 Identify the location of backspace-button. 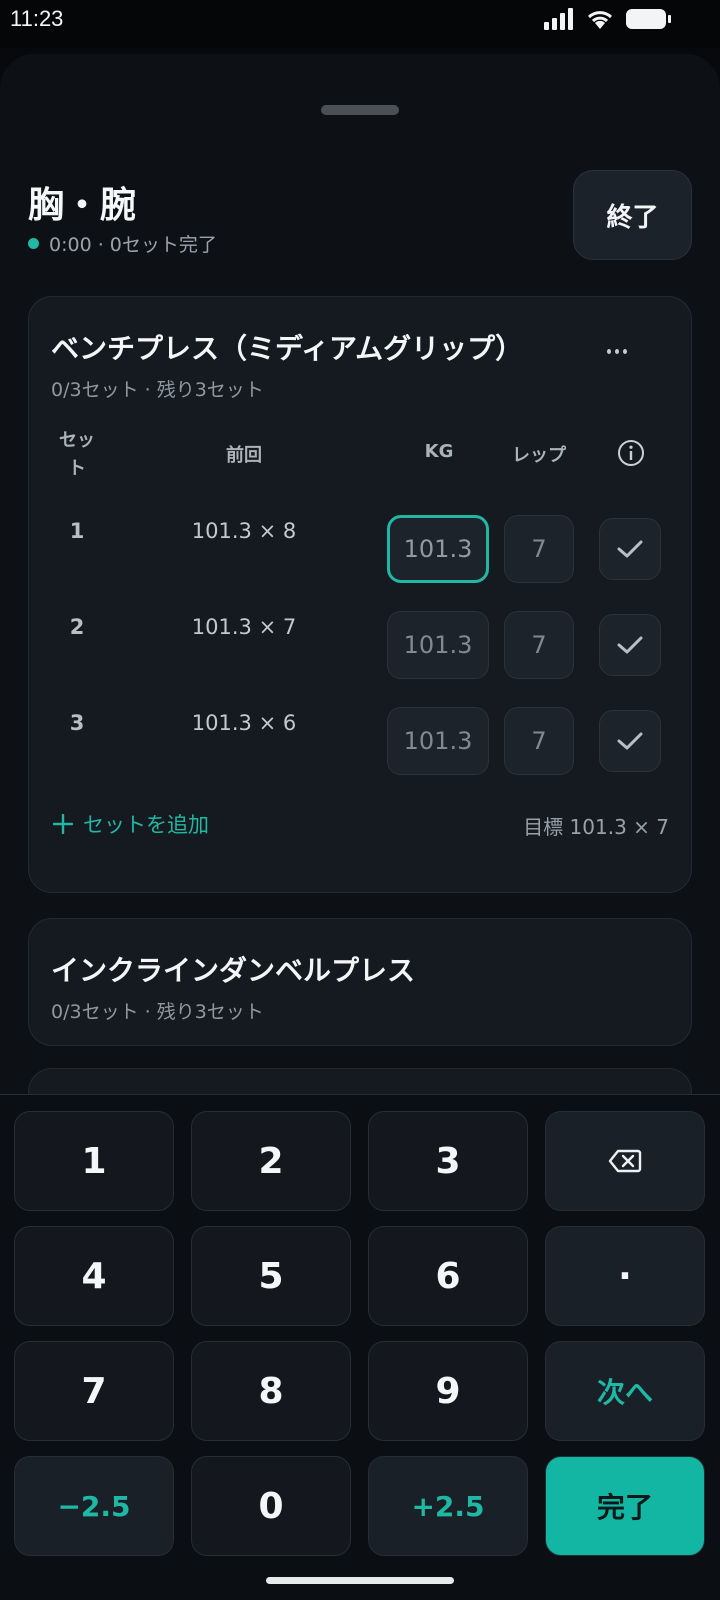
(625, 1161).